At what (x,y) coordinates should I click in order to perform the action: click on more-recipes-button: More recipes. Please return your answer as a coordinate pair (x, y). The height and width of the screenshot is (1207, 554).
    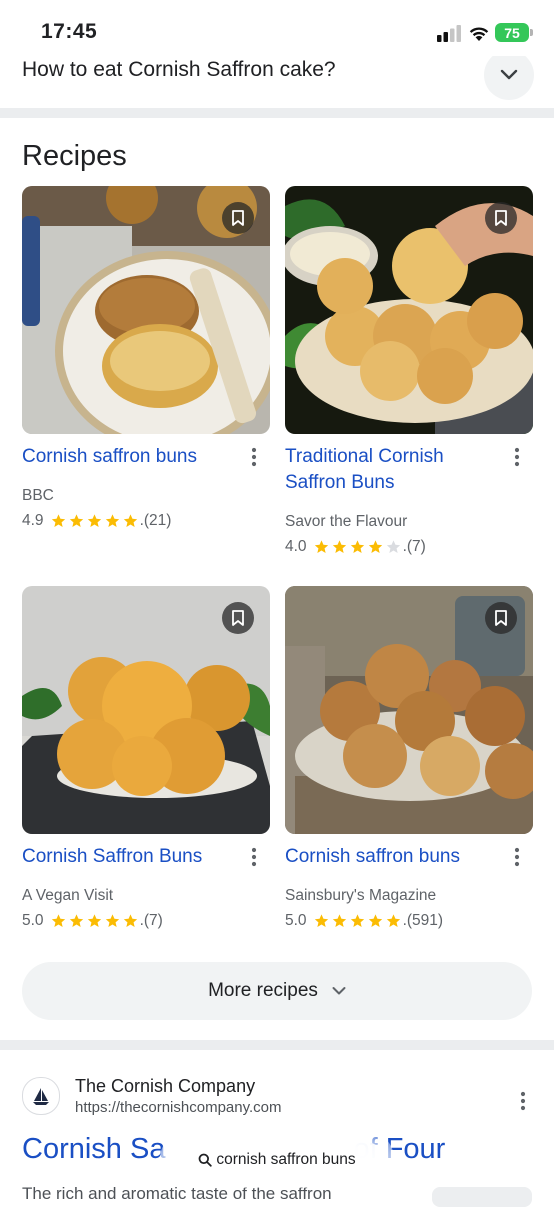
    Looking at the image, I should click on (277, 991).